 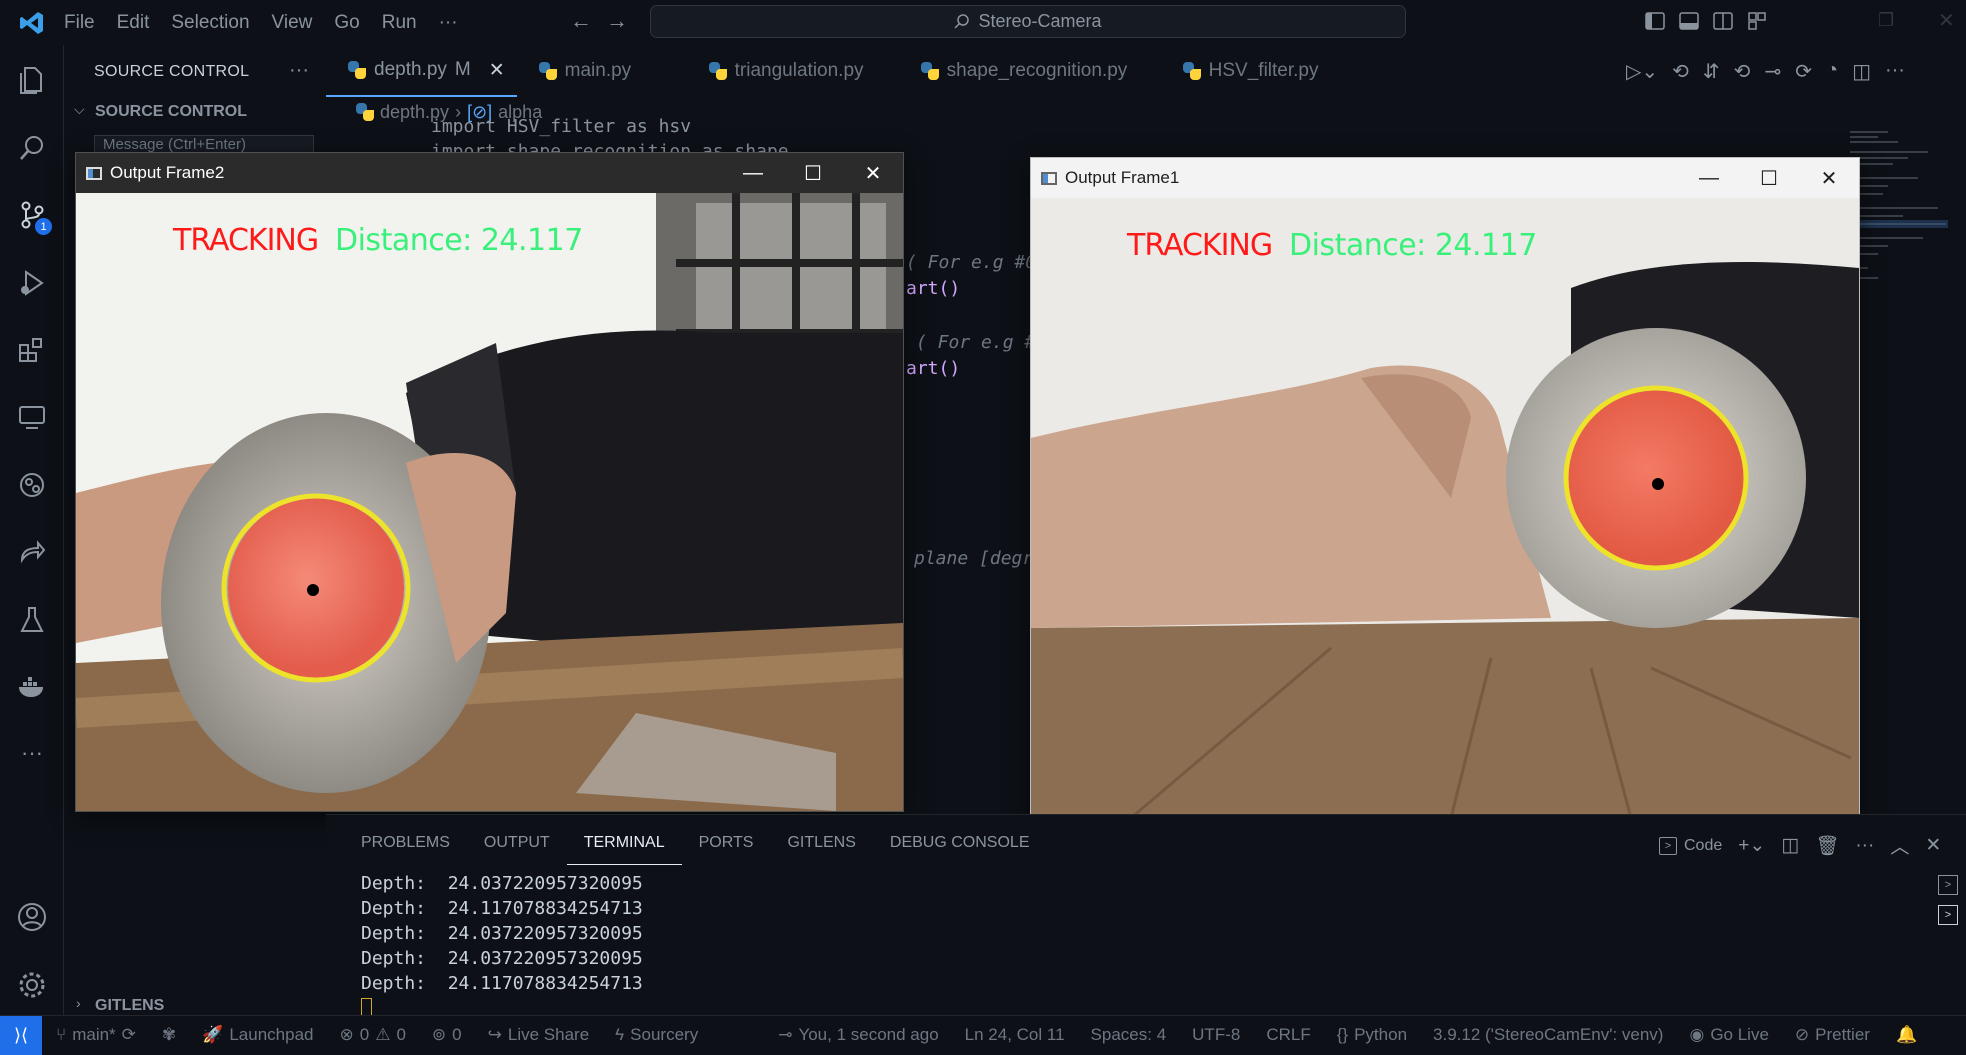 I want to click on back-arrow-icon: ←, so click(x=581, y=21).